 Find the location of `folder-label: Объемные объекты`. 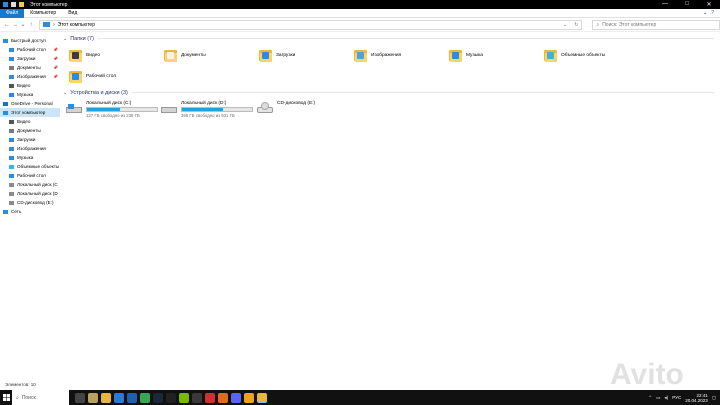

folder-label: Объемные объекты is located at coordinates (583, 55).